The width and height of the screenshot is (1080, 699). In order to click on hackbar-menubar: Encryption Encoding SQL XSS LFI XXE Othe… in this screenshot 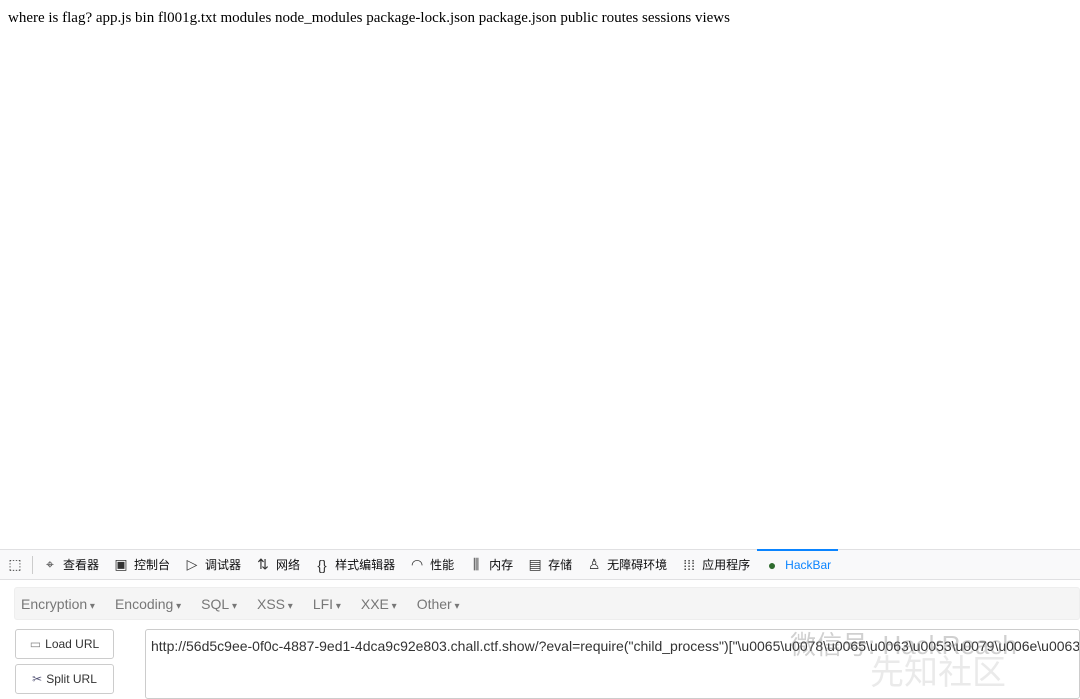, I will do `click(547, 603)`.